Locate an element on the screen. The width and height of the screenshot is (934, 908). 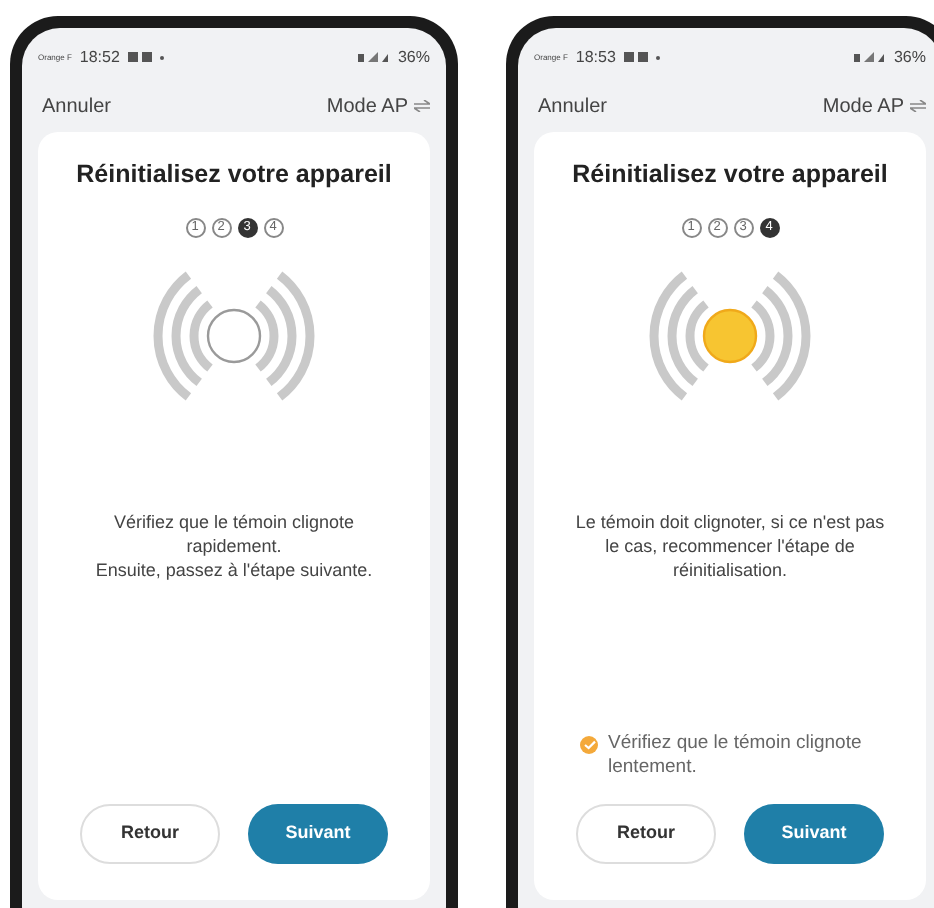
status-time: 18:53 is located at coordinates (595, 58).